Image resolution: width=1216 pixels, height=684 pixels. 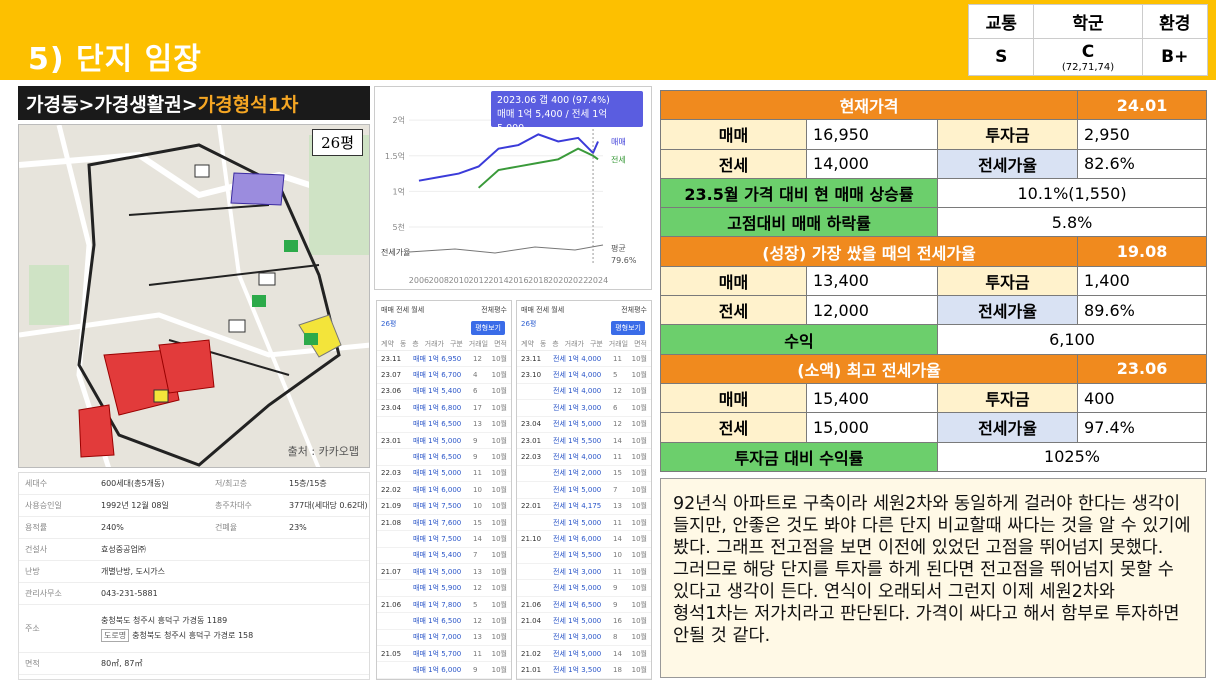 I want to click on table-row: 23.11 전세 1억 4,000 11 10월, so click(x=584, y=359).